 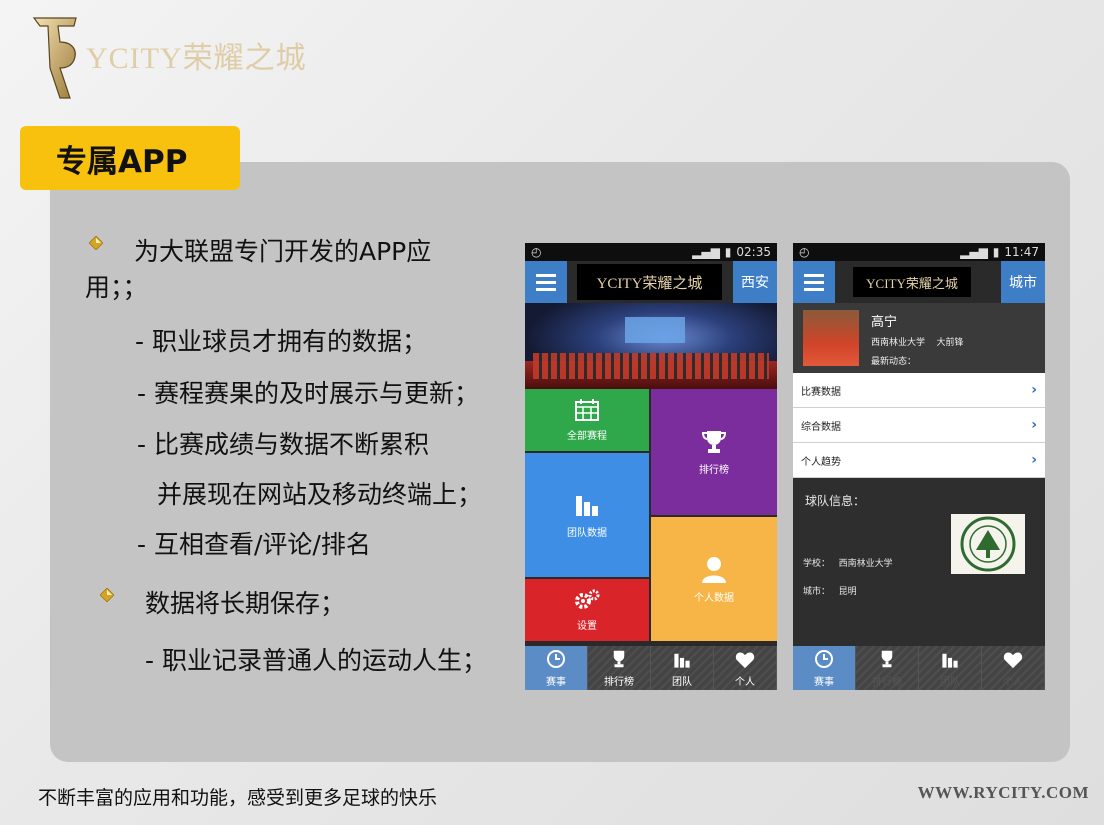 I want to click on tile-label: 个人数据, so click(x=714, y=598).